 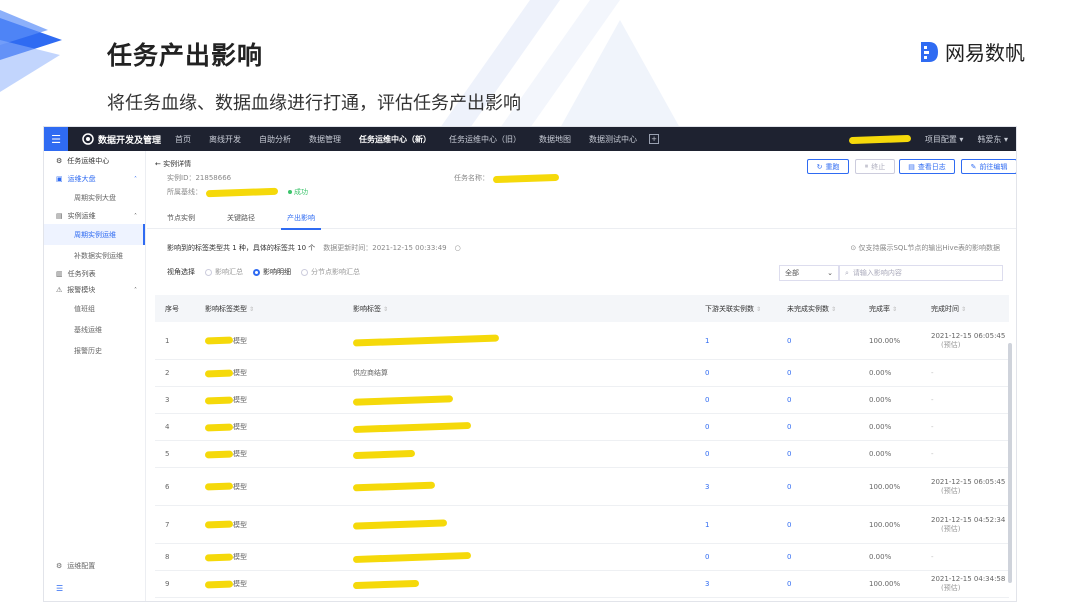 I want to click on table-row: 2 模型 供应商结算 0 0 0.00% -, so click(x=582, y=373).